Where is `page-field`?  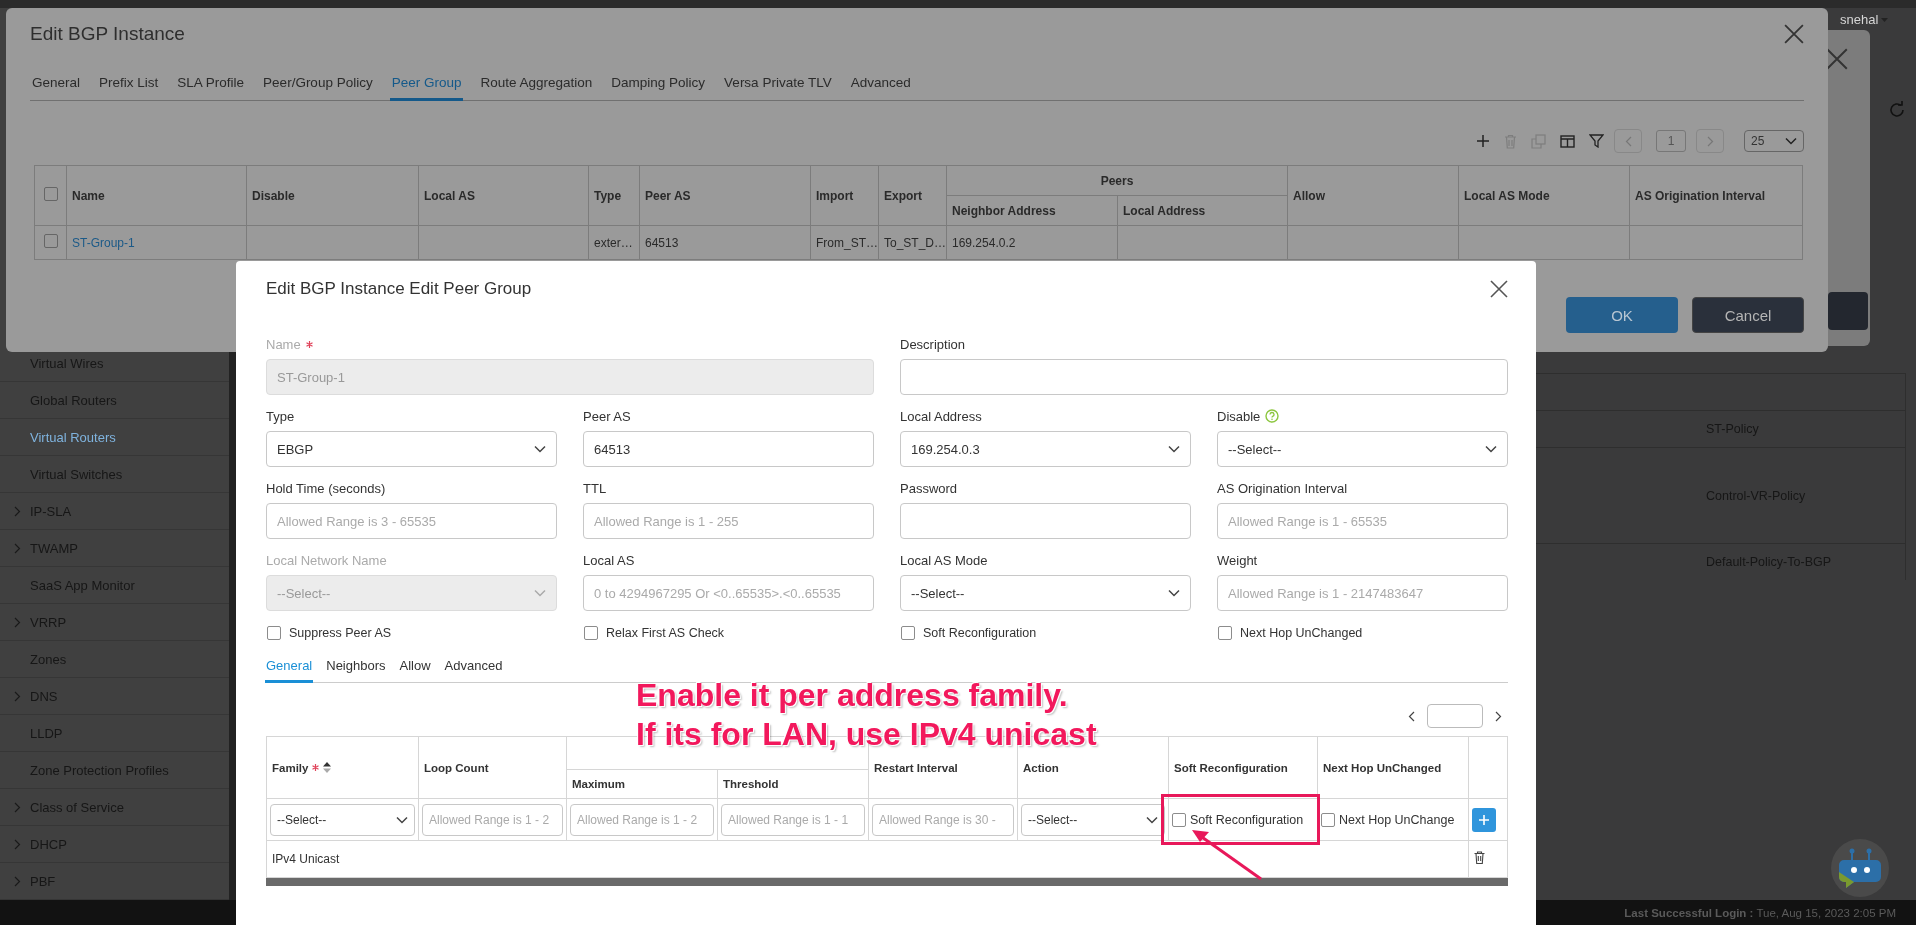 page-field is located at coordinates (1455, 716).